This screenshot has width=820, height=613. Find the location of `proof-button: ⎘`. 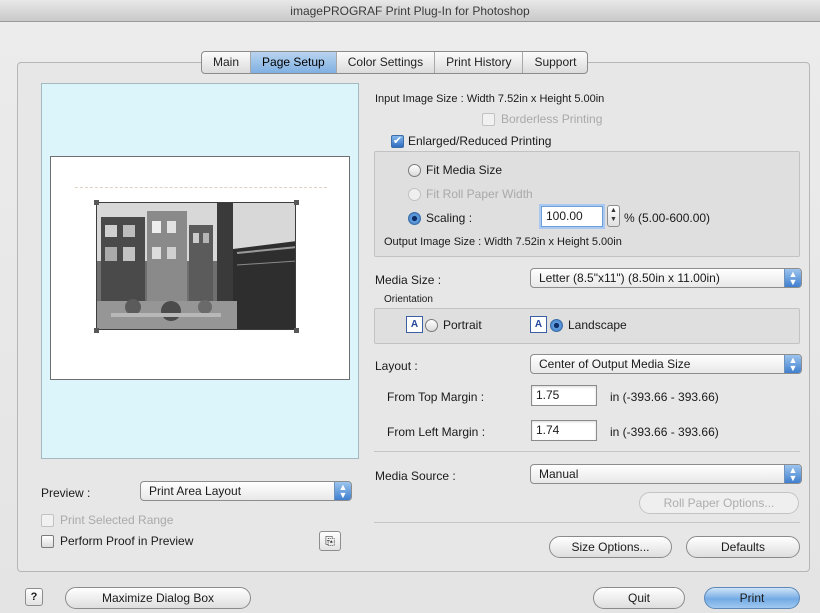

proof-button: ⎘ is located at coordinates (330, 541).